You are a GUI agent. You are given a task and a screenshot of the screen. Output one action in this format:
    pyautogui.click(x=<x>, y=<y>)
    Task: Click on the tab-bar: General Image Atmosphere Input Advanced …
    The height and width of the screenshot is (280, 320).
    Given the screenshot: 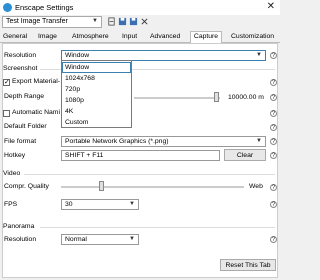 What is the action you would take?
    pyautogui.click(x=140, y=37)
    